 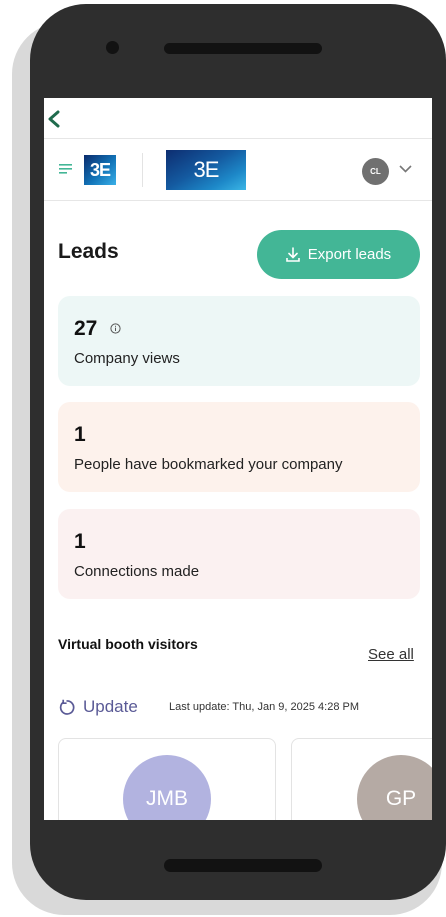 What do you see at coordinates (375, 171) in the screenshot?
I see `user-avatar: CL` at bounding box center [375, 171].